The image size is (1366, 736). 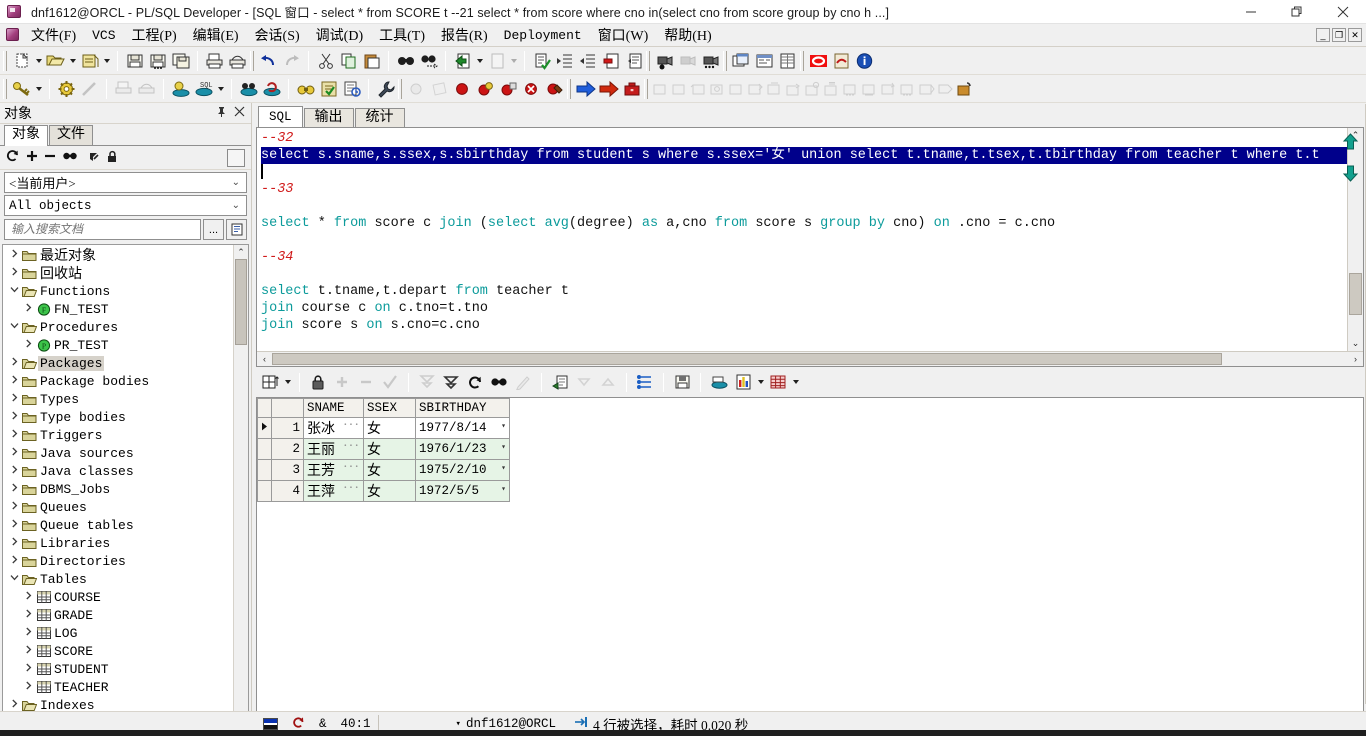 What do you see at coordinates (118, 525) in the screenshot?
I see `tree-node-queue-tables: Queue tables` at bounding box center [118, 525].